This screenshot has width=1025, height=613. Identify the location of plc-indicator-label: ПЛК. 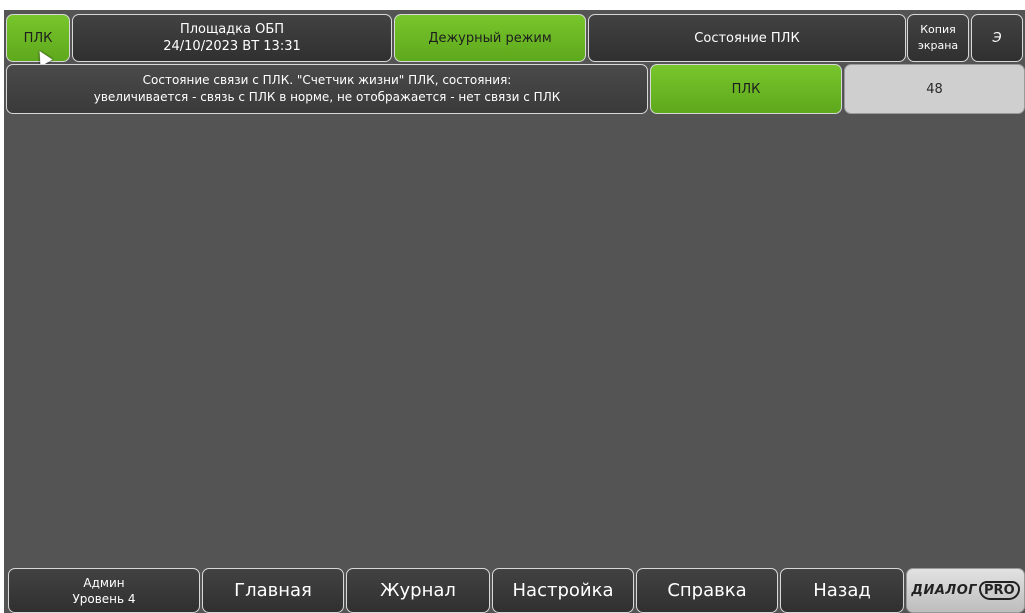
(746, 89).